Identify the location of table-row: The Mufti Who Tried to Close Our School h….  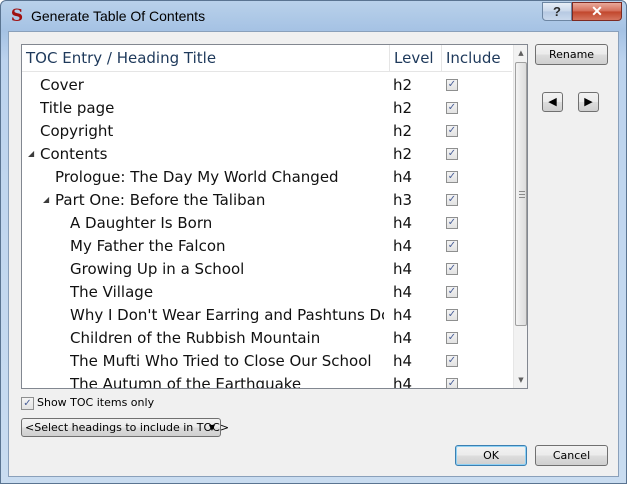
(267, 361).